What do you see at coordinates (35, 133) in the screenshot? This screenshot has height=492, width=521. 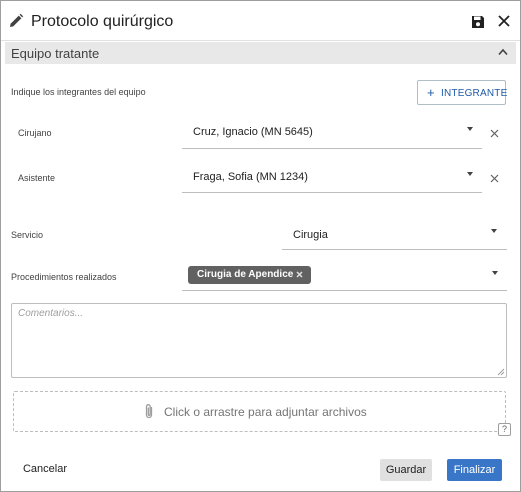 I see `surgeon-label: Cirujano` at bounding box center [35, 133].